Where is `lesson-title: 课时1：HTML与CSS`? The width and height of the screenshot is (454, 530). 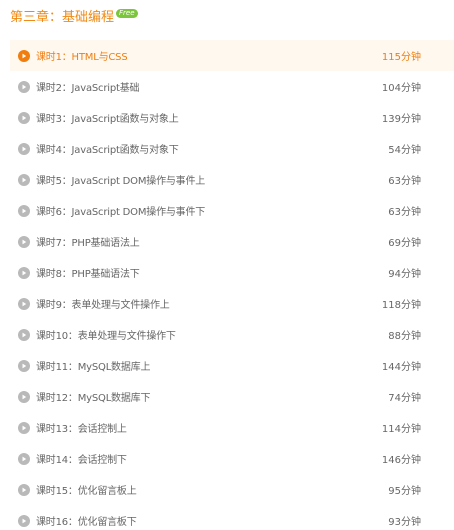
lesson-title: 课时1：HTML与CSS is located at coordinates (82, 55).